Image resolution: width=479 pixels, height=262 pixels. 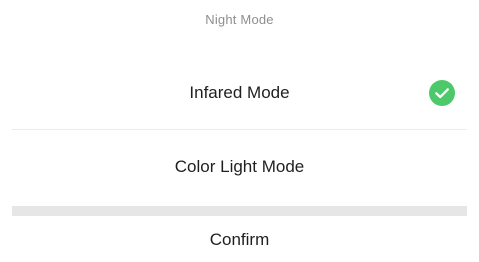 I want to click on option-label: Infared Mode, so click(x=239, y=92).